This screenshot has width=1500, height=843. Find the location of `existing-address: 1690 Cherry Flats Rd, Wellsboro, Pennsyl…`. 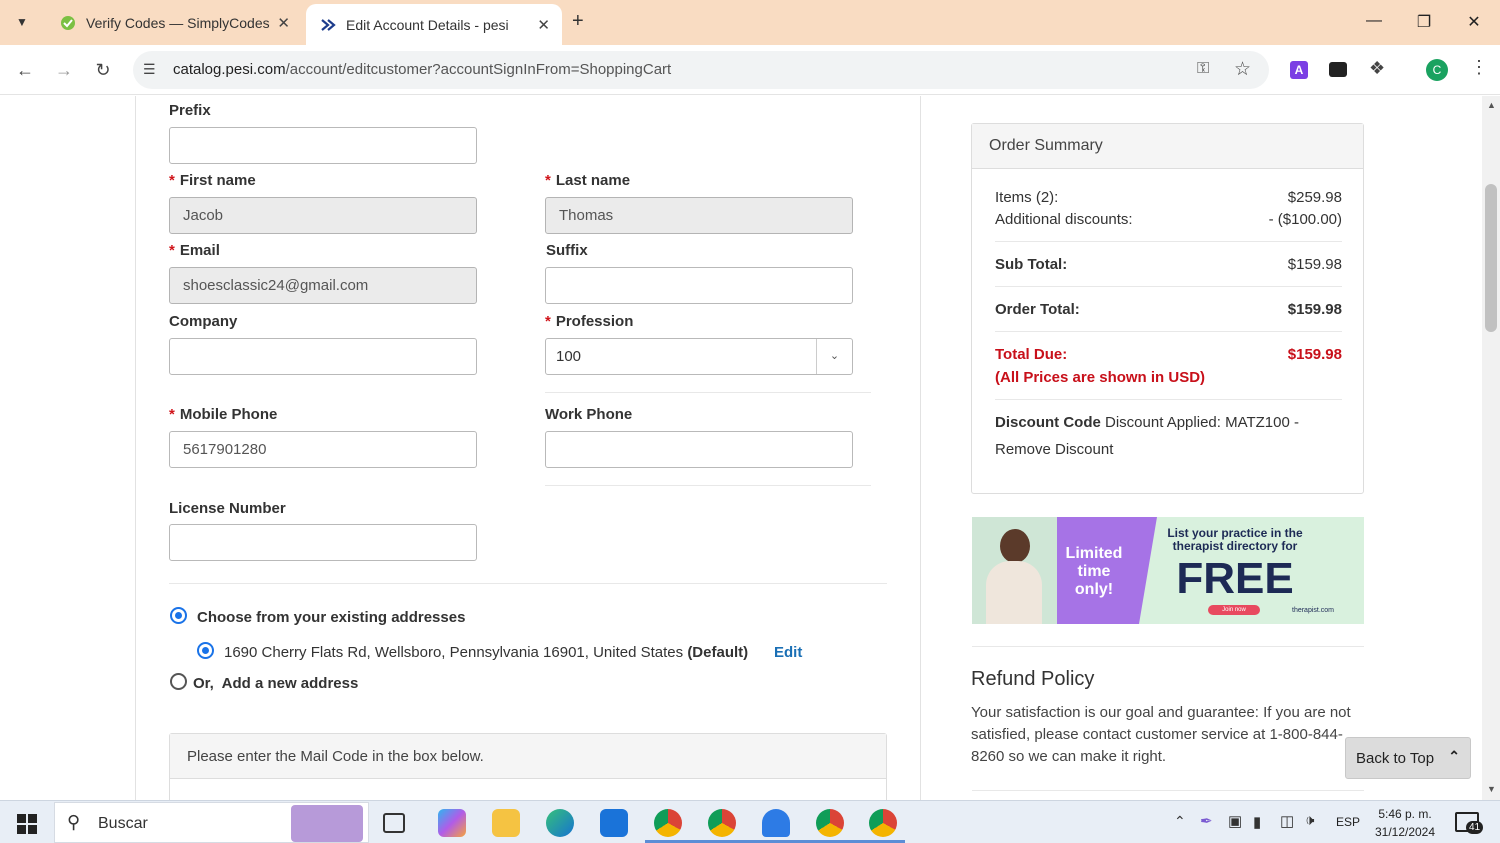

existing-address: 1690 Cherry Flats Rd, Wellsboro, Pennsyl… is located at coordinates (486, 652).